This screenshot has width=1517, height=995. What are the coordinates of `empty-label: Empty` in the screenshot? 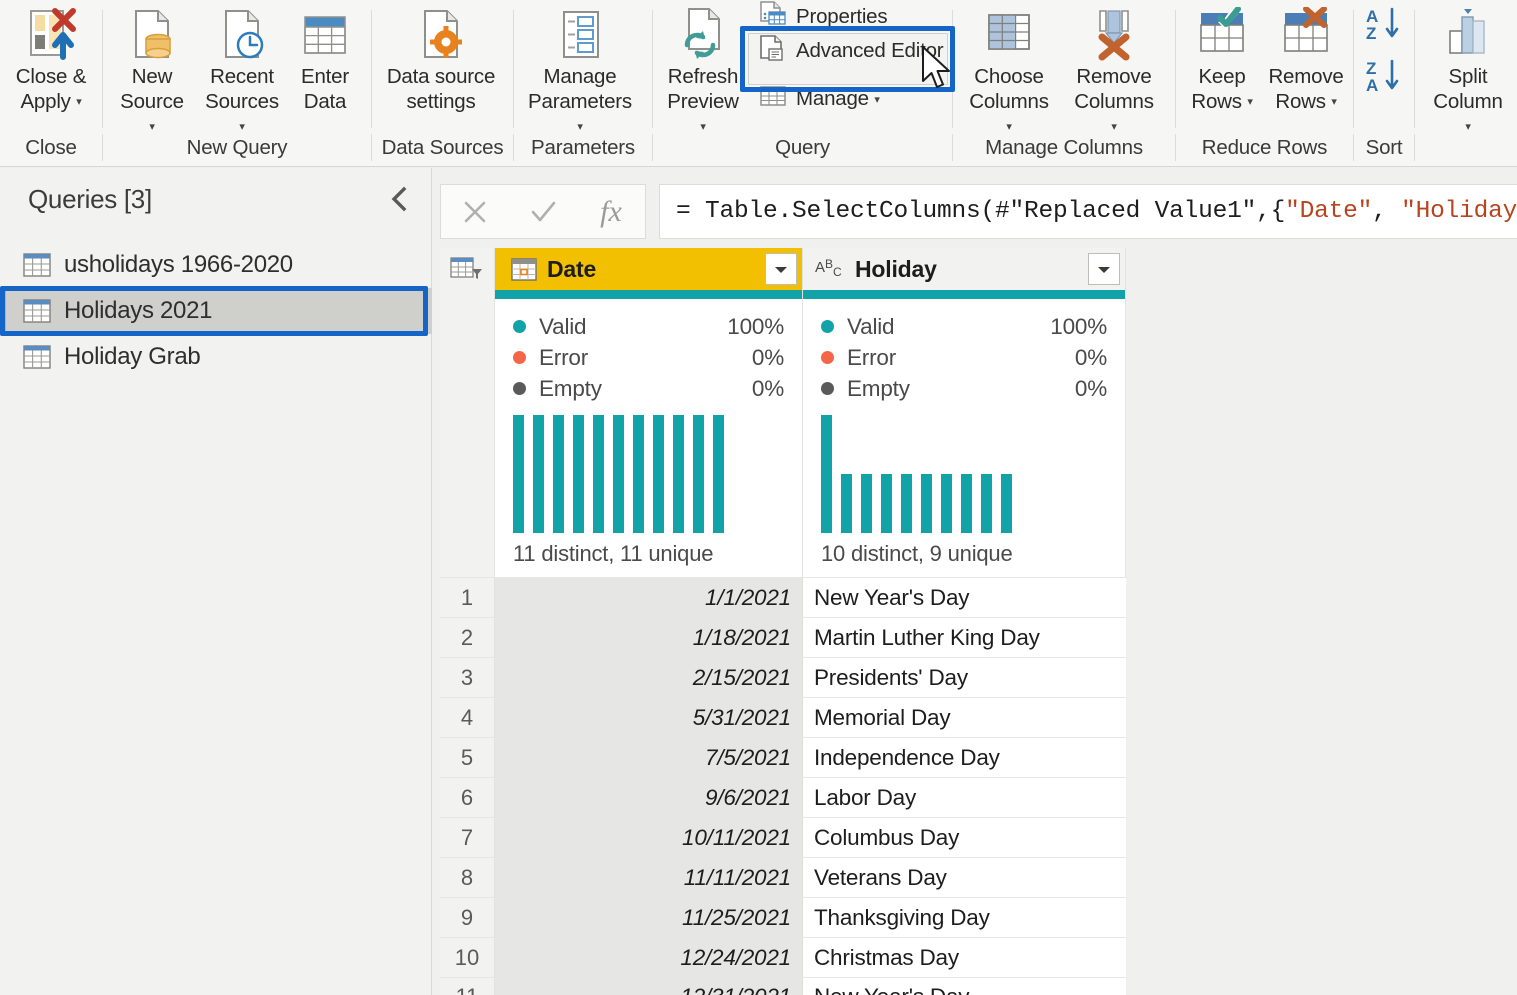 It's located at (570, 388).